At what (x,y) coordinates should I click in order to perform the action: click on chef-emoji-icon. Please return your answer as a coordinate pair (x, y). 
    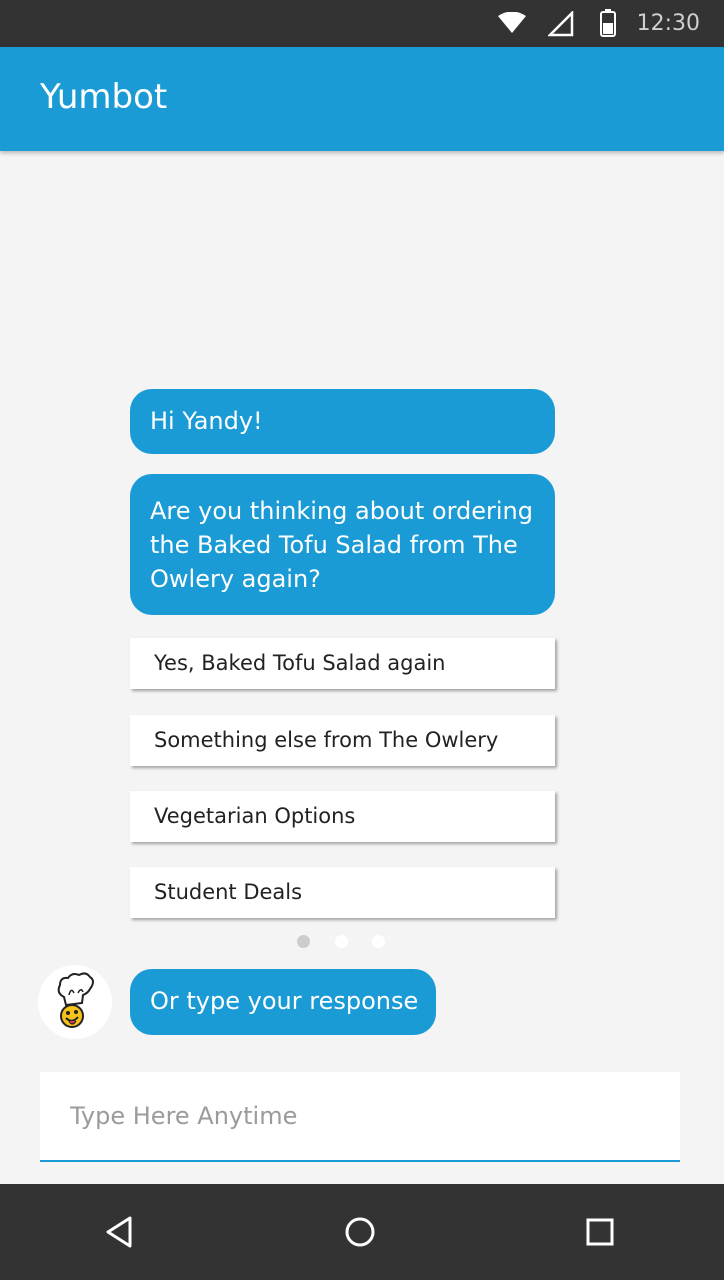
    Looking at the image, I should click on (75, 1000).